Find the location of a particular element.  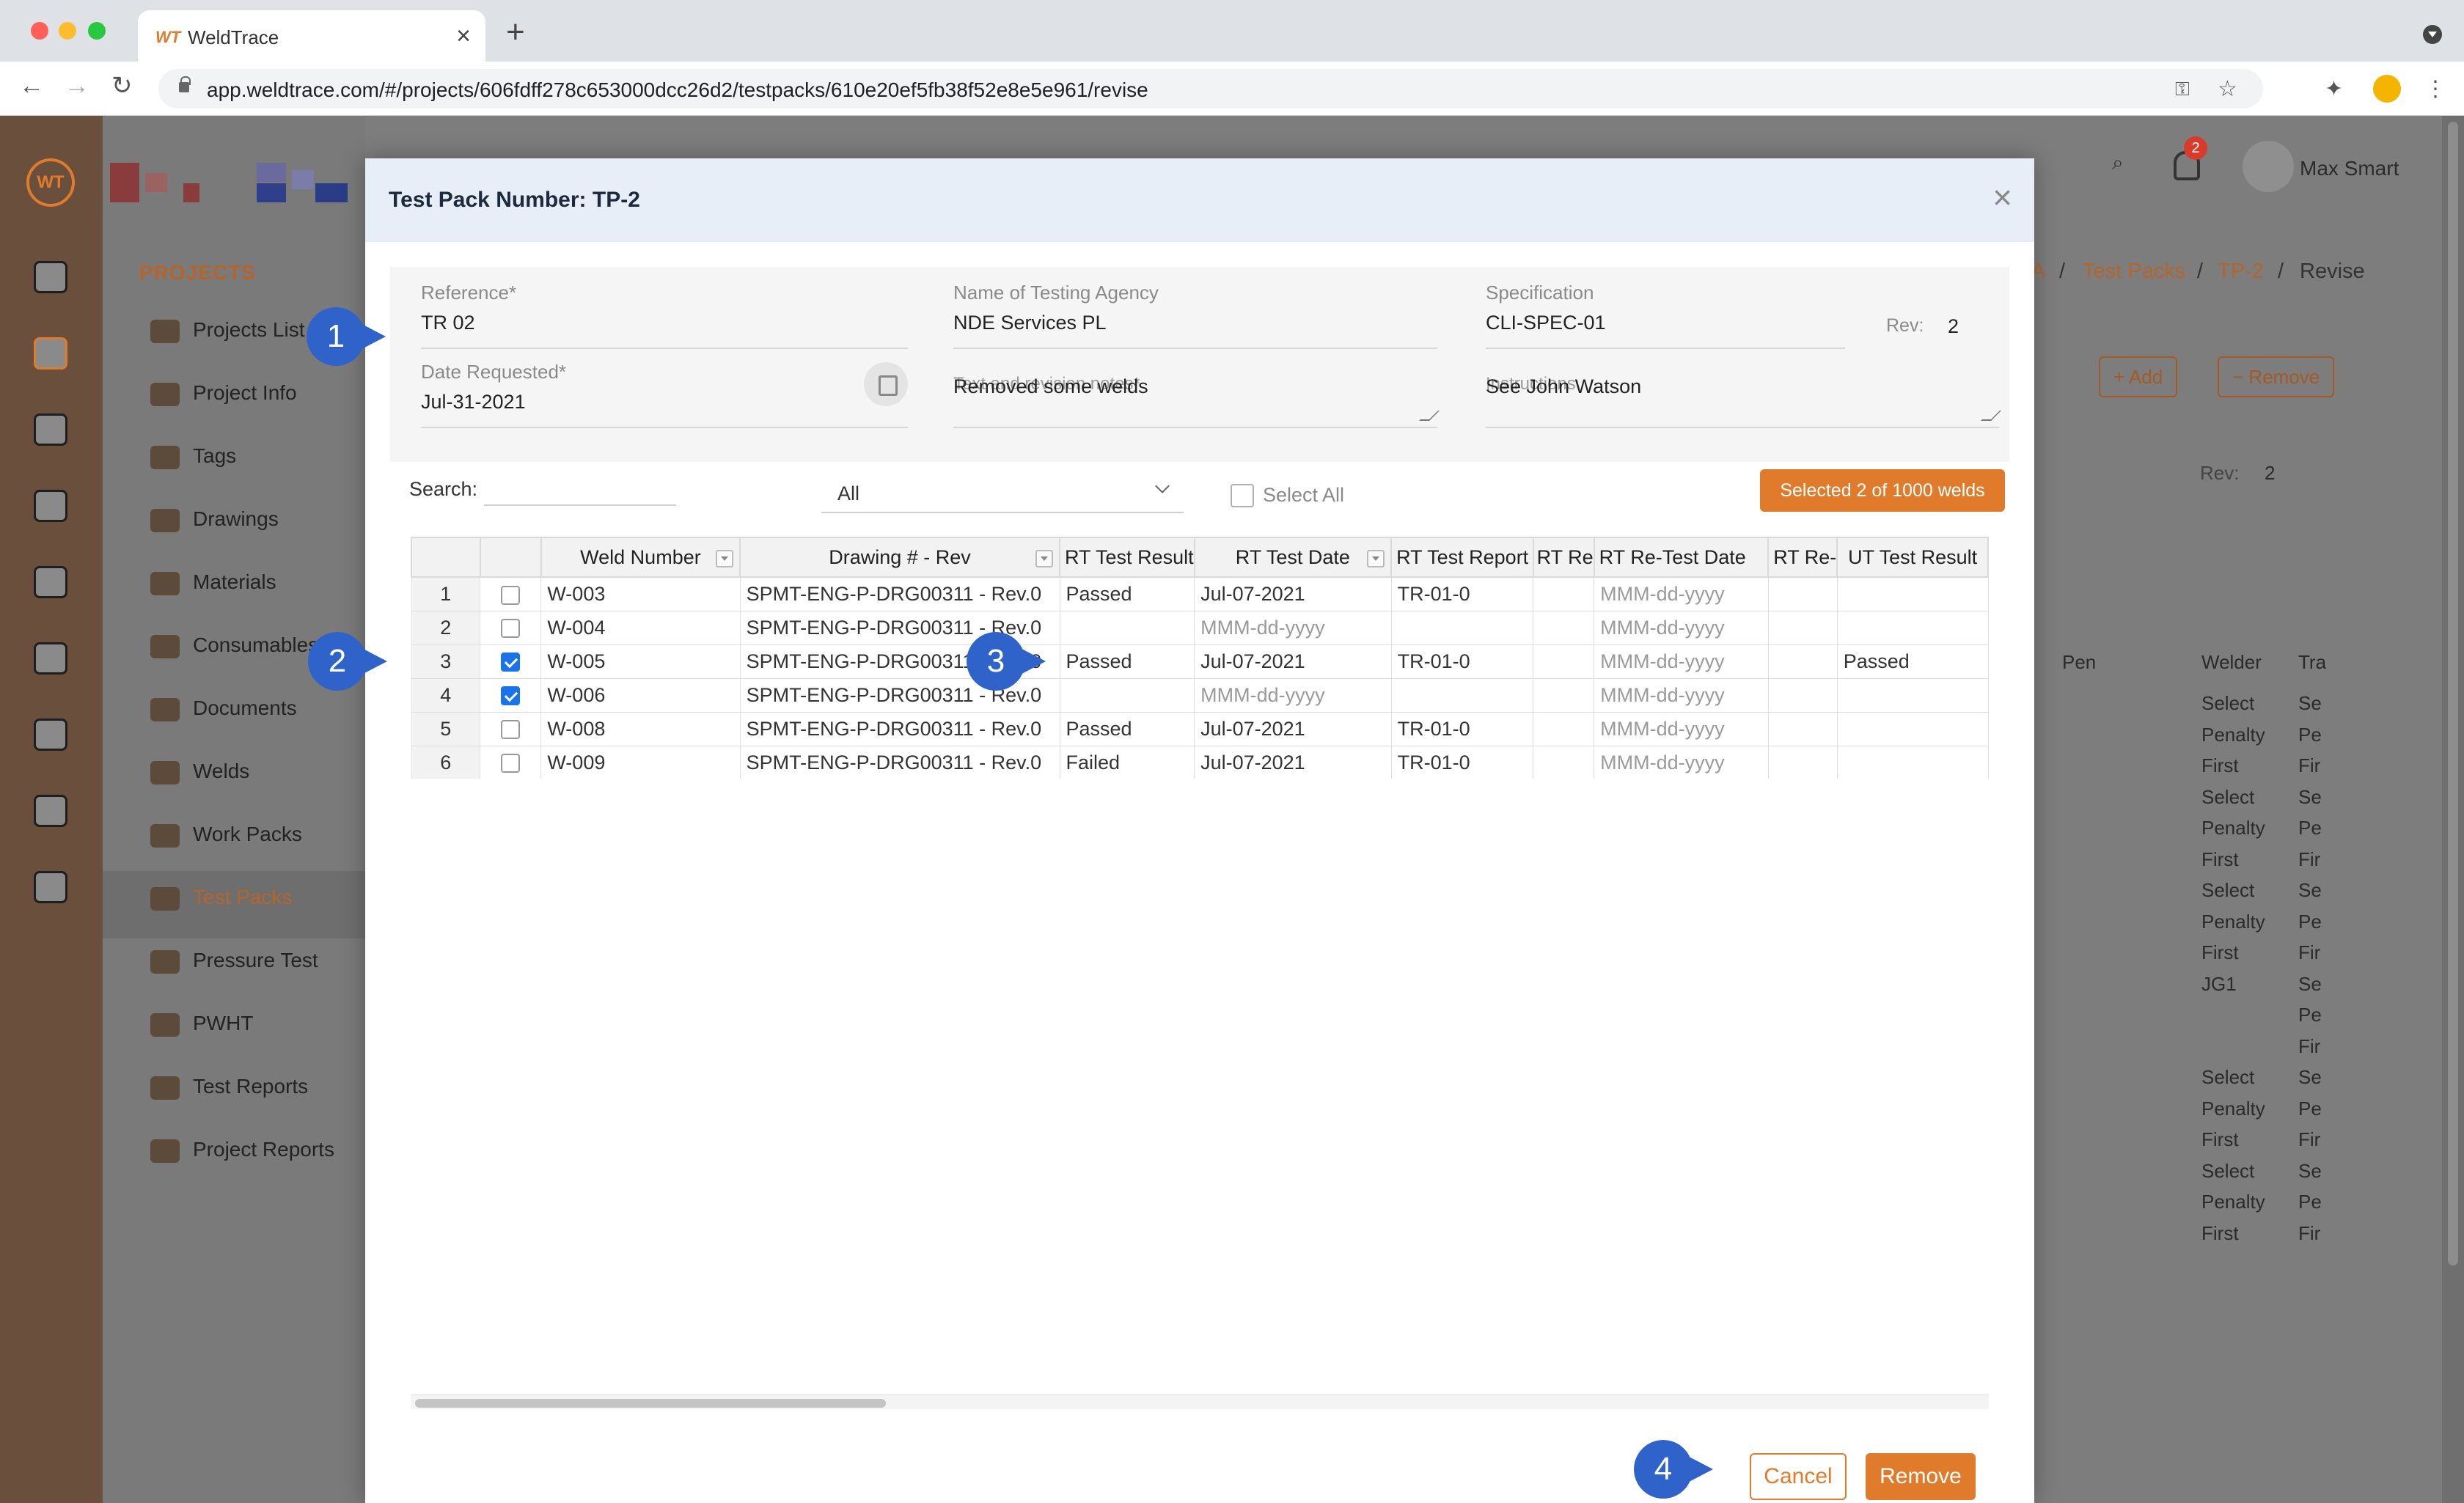

sidebar-item-project-info: Project Info is located at coordinates (223, 396).